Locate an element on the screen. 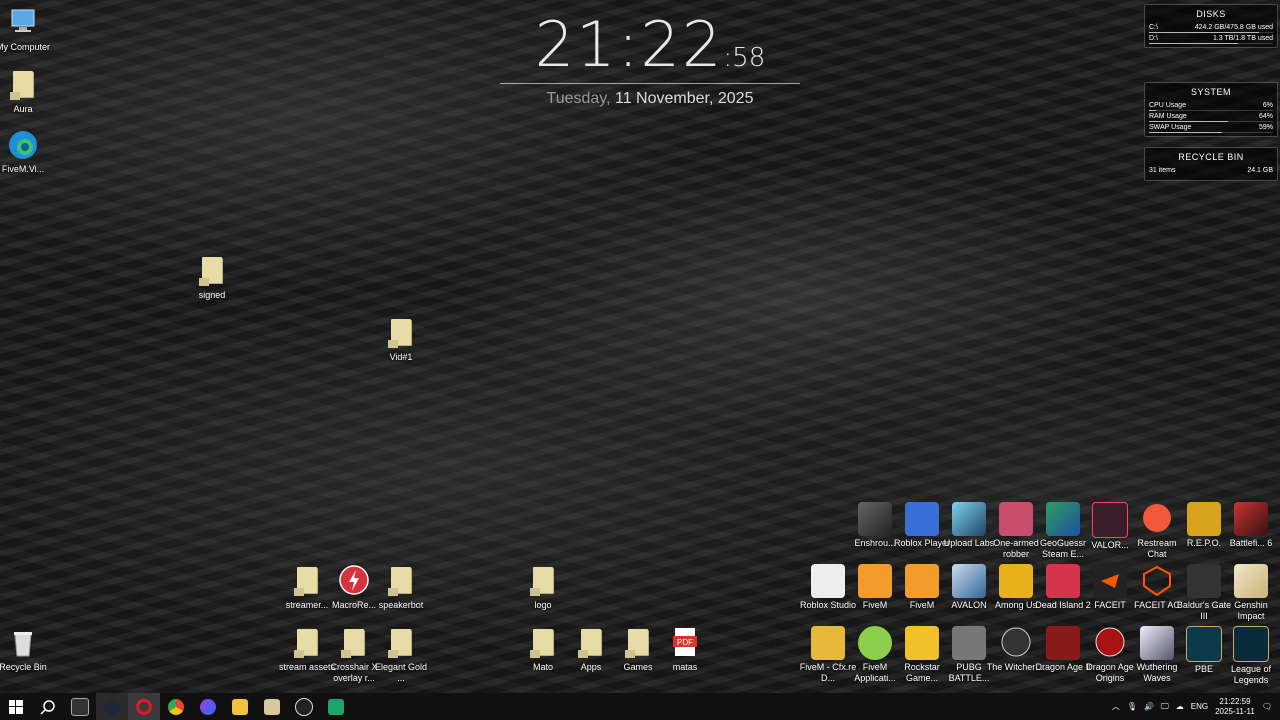 The image size is (1280, 720). desktop-icon-logo: logo is located at coordinates (543, 587).